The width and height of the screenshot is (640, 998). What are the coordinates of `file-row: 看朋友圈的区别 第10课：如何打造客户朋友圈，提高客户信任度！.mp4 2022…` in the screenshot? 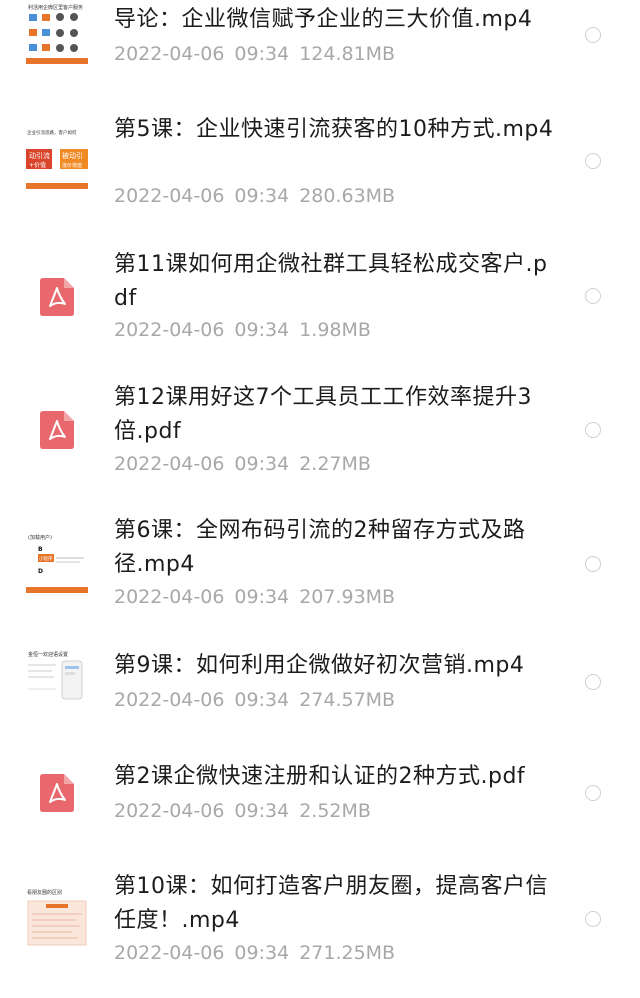 It's located at (320, 927).